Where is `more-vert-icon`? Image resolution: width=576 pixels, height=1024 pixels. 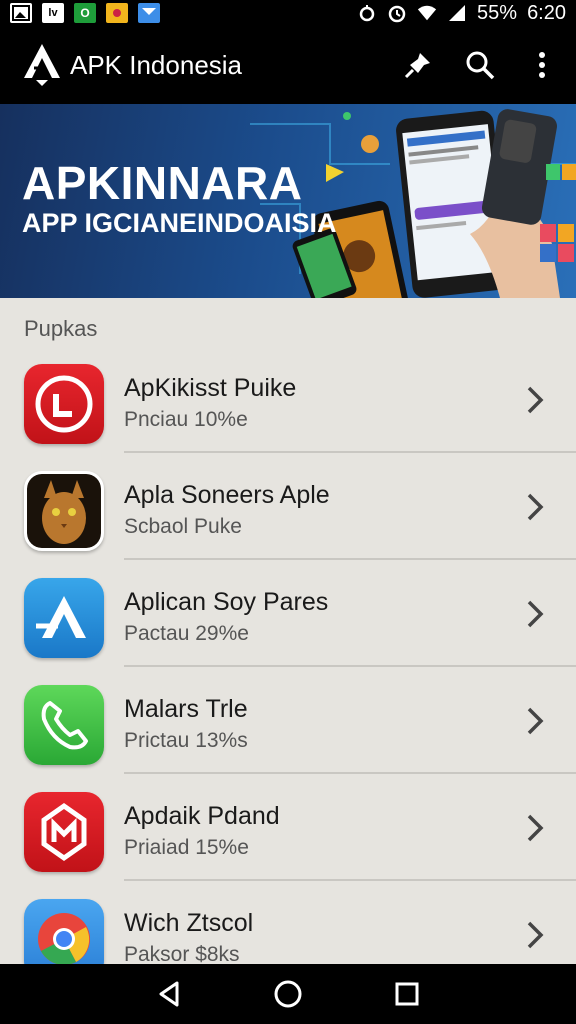 more-vert-icon is located at coordinates (542, 65).